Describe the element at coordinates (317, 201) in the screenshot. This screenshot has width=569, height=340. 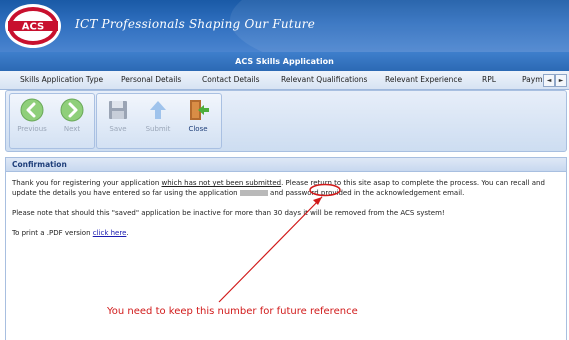
I see `arrow-head-icon` at that location.